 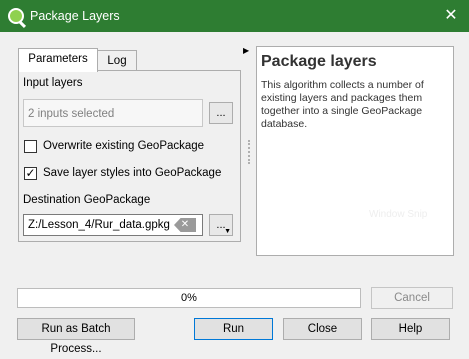 I want to click on chevron-down-icon: ▼, so click(x=227, y=231).